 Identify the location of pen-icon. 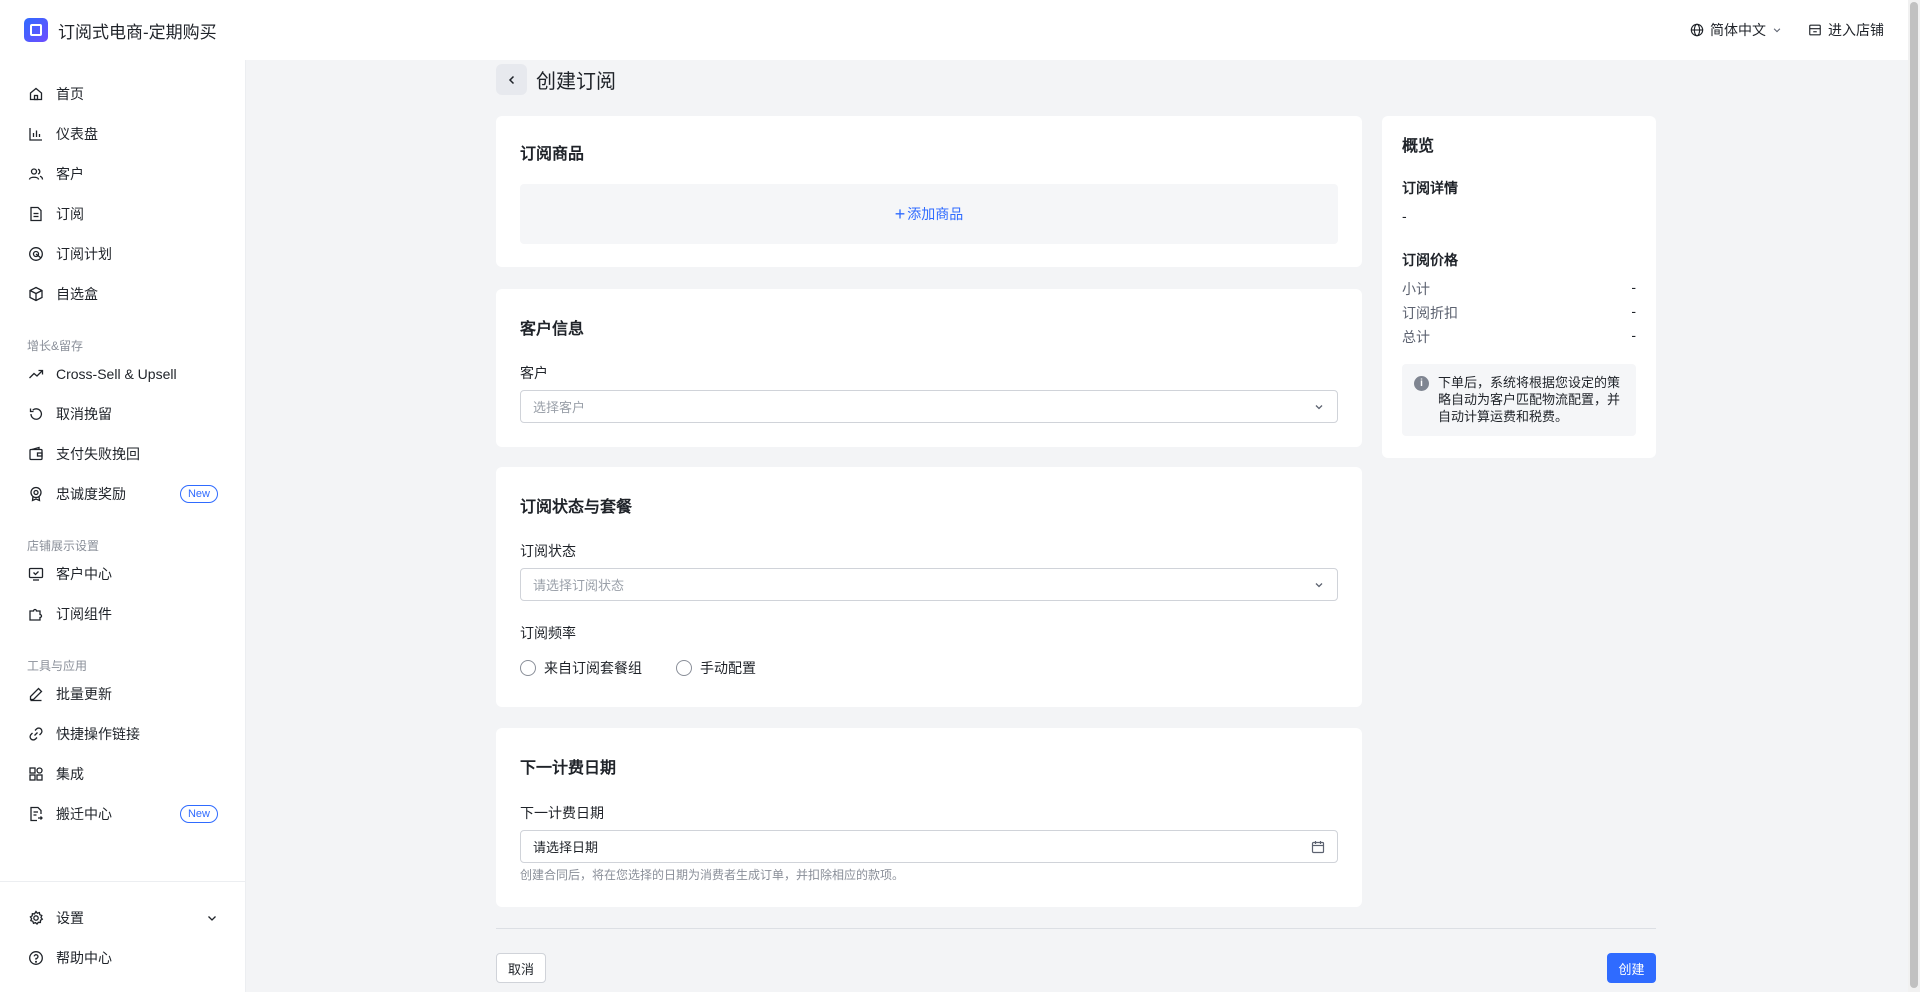
(36, 694).